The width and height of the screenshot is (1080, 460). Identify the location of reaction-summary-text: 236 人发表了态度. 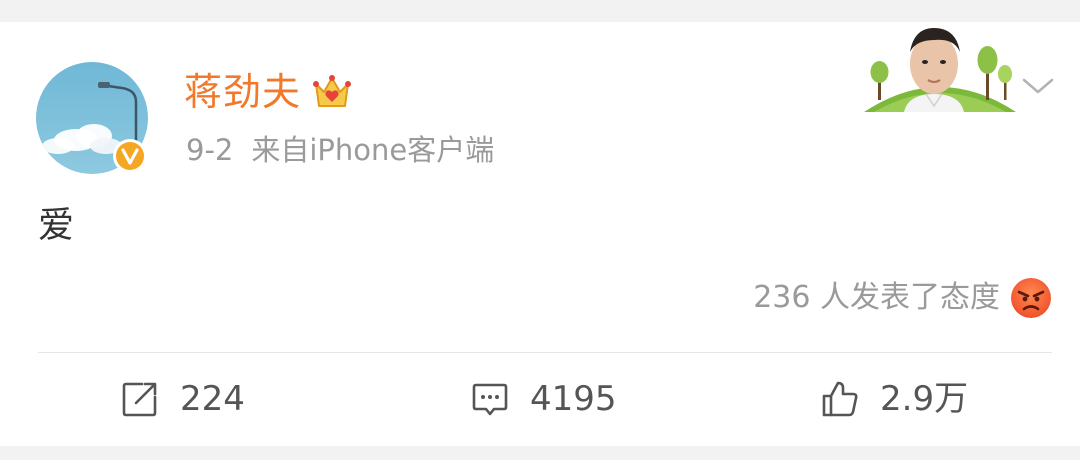
(876, 297).